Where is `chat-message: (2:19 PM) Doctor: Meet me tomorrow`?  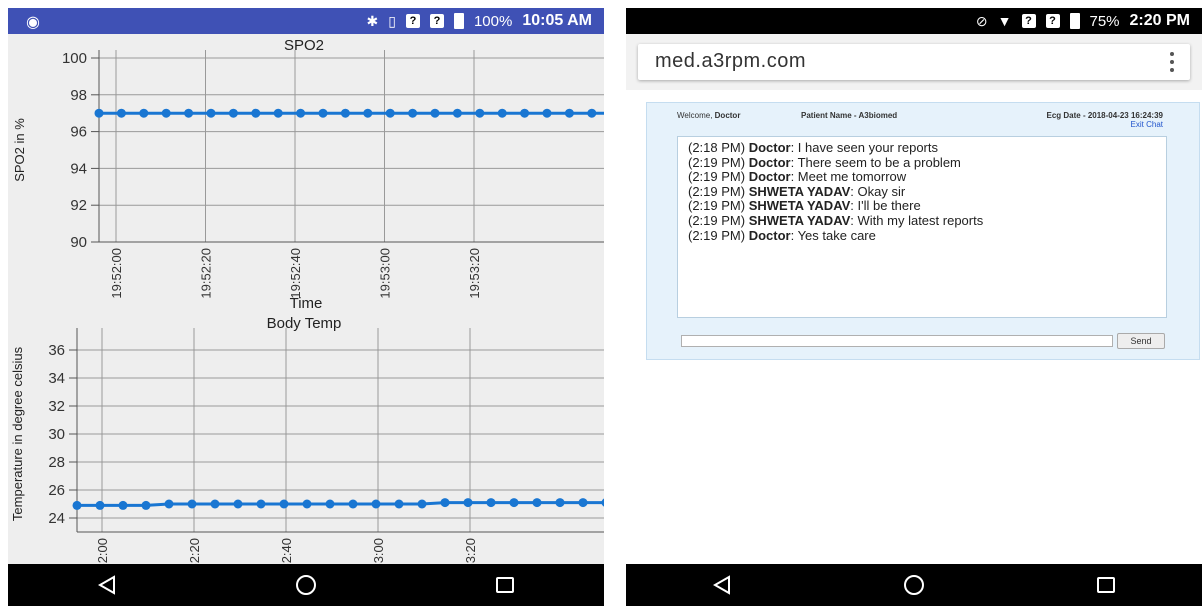
chat-message: (2:19 PM) Doctor: Meet me tomorrow is located at coordinates (922, 177).